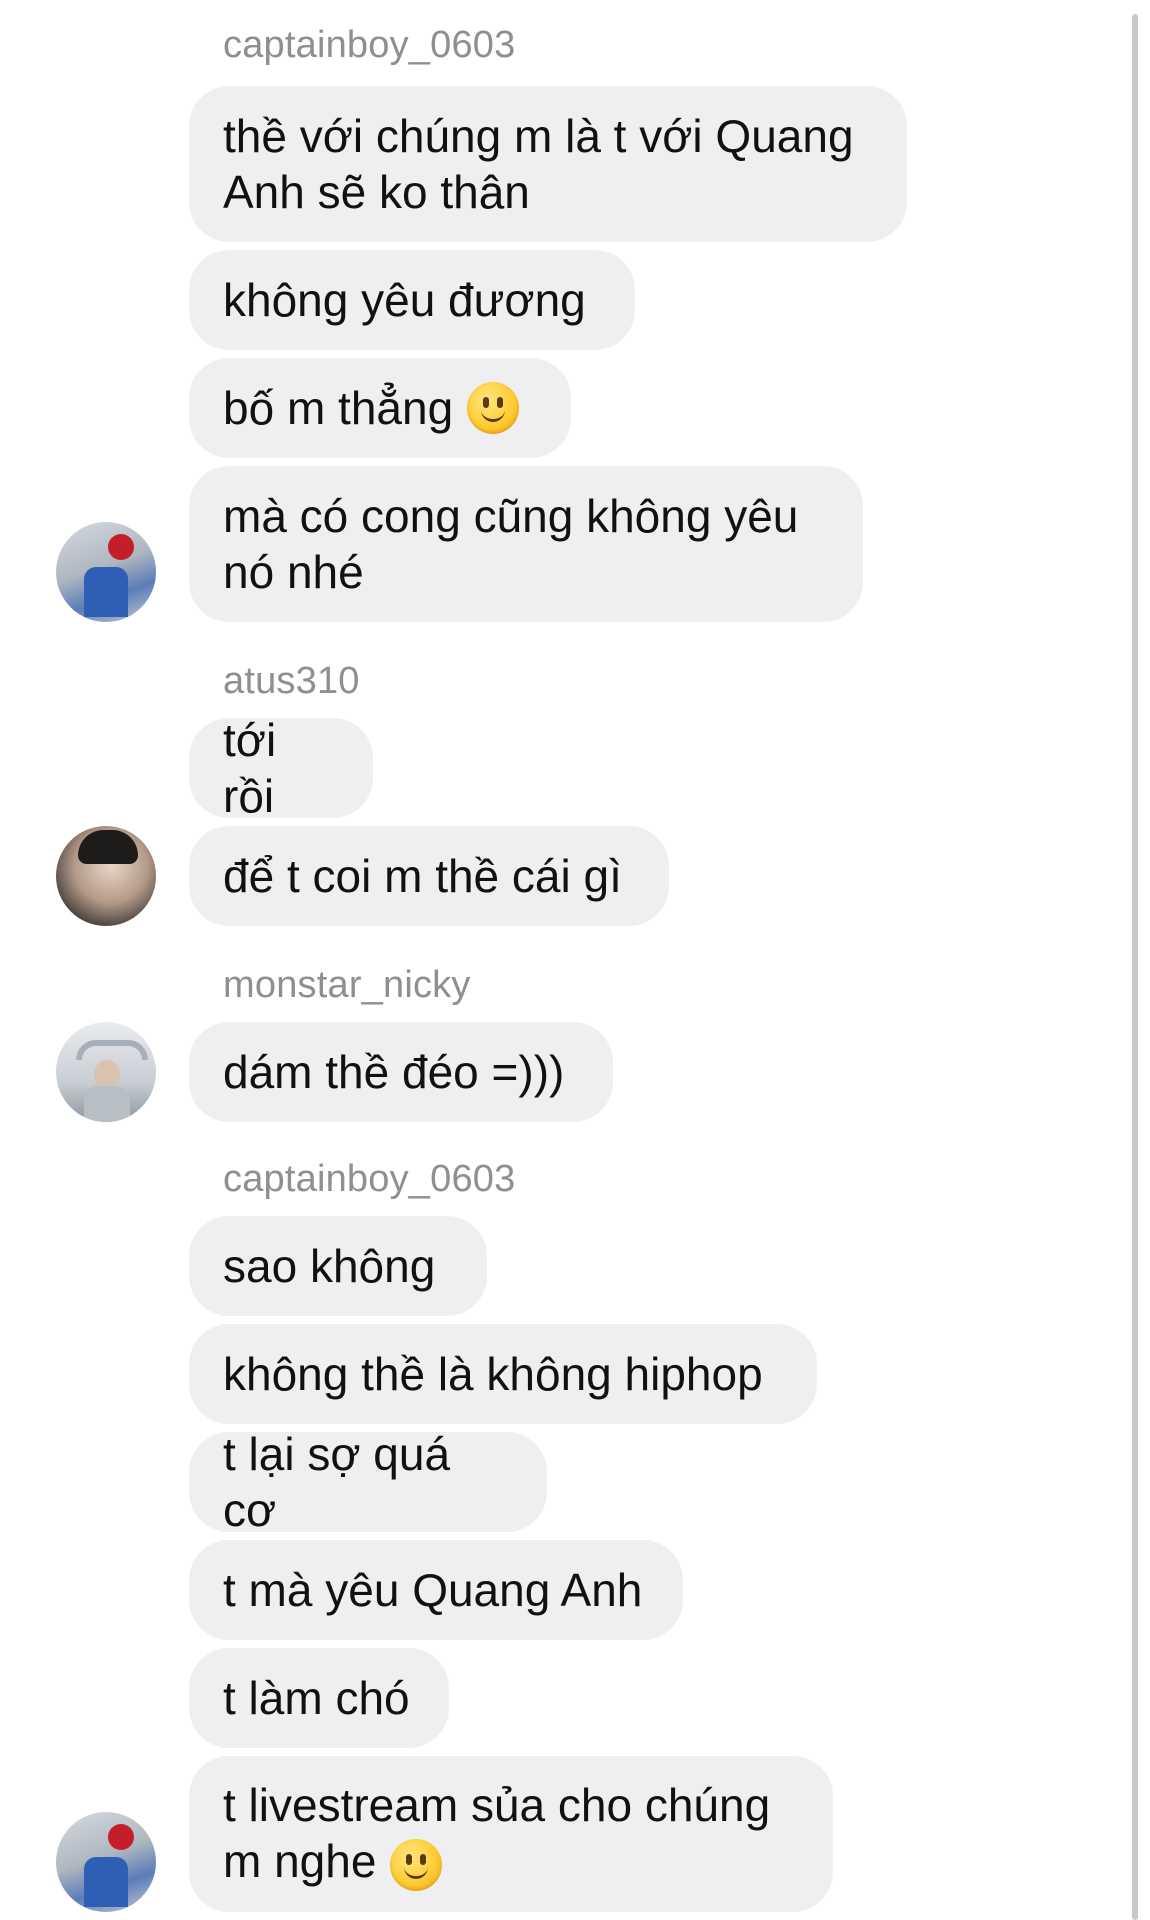 Image resolution: width=1150 pixels, height=1920 pixels. I want to click on message-text: dám thề đéo =))), so click(394, 1072).